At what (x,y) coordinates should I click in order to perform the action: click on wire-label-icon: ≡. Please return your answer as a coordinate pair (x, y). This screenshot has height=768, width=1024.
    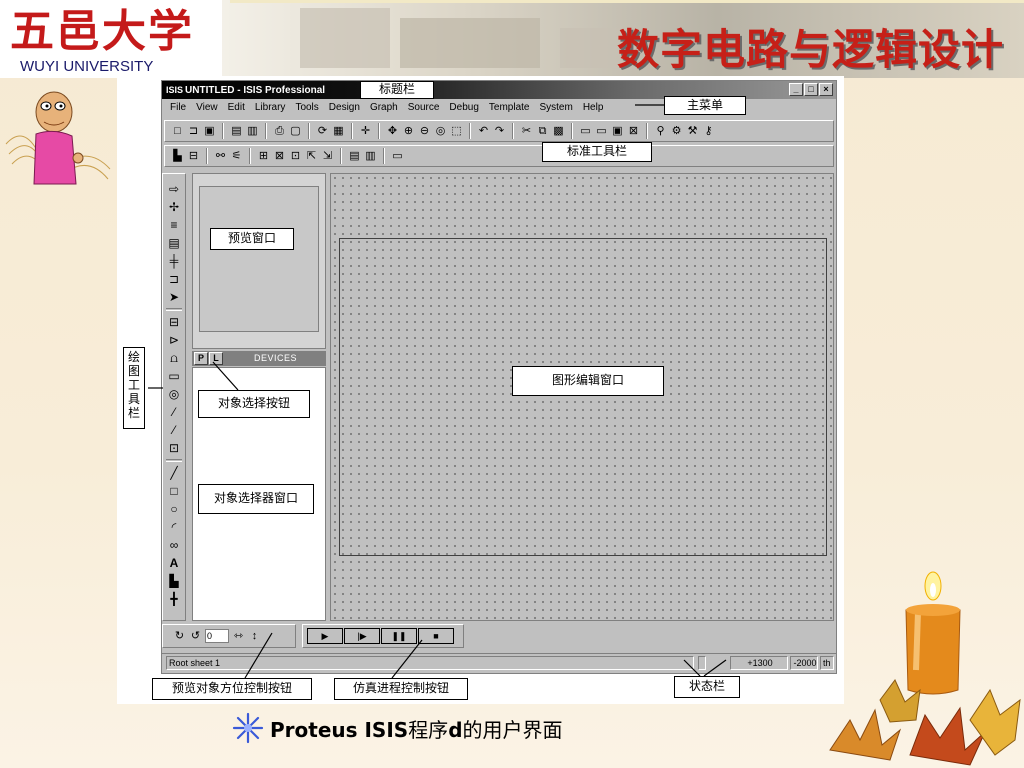
    Looking at the image, I should click on (174, 225).